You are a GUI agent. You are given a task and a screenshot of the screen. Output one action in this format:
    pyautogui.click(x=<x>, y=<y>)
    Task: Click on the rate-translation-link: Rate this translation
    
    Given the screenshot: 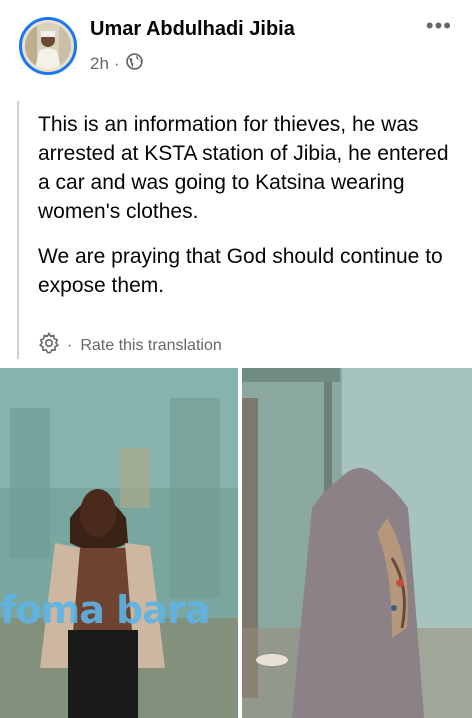 What is the action you would take?
    pyautogui.click(x=150, y=346)
    